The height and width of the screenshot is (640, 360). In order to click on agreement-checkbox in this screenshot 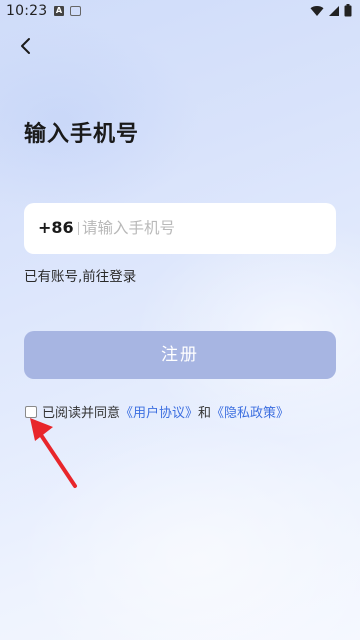, I will do `click(31, 411)`.